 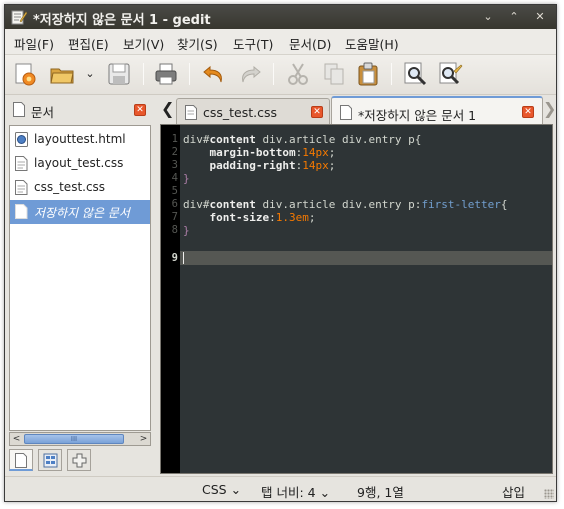 What do you see at coordinates (514, 492) in the screenshot?
I see `insert-mode: 삽입` at bounding box center [514, 492].